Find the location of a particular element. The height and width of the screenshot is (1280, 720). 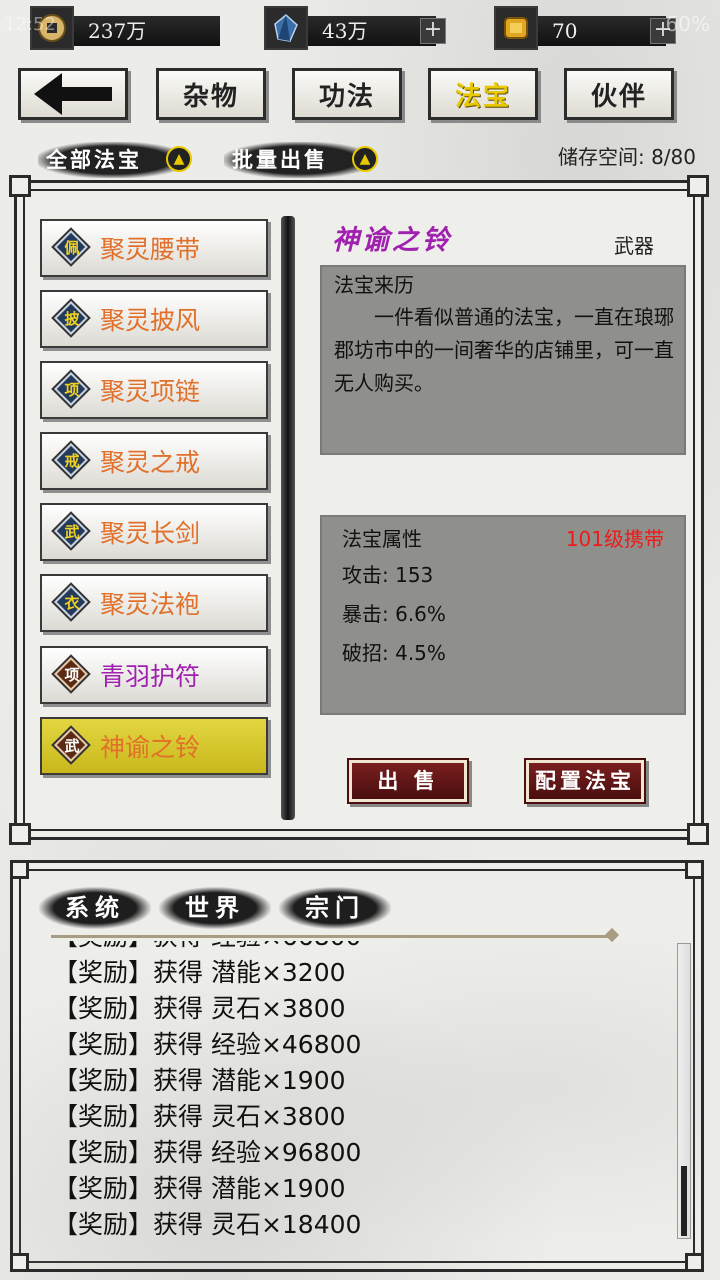

item-name: 聚灵之戒 is located at coordinates (150, 462).